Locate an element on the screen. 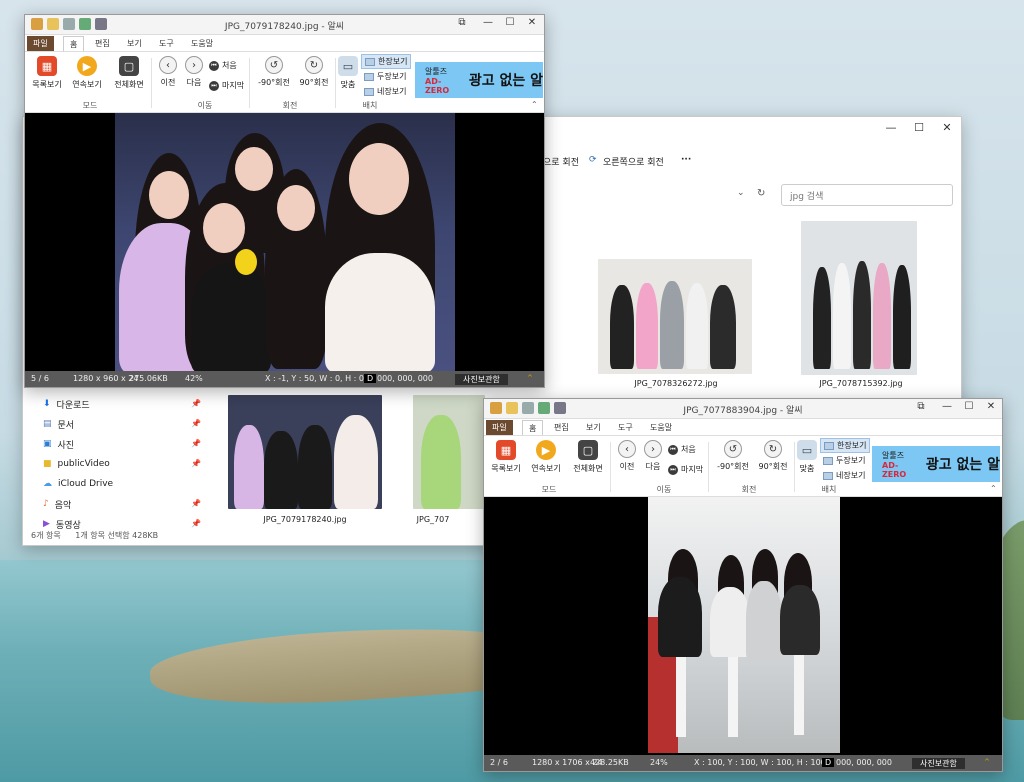 The height and width of the screenshot is (782, 1024). chevron-down-icon: ⌄ is located at coordinates (741, 193).